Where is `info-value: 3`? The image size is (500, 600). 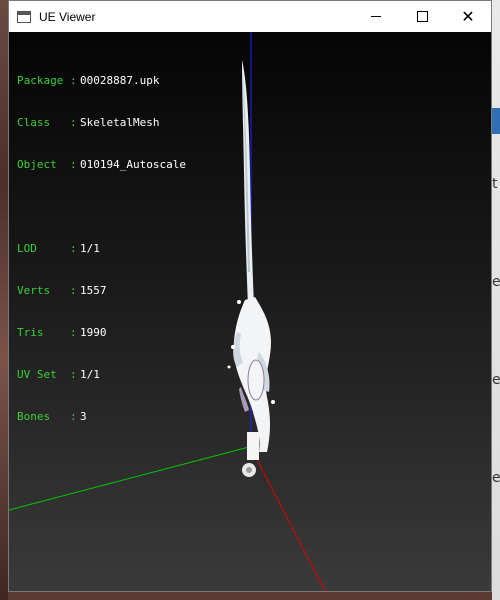
info-value: 3 is located at coordinates (83, 416).